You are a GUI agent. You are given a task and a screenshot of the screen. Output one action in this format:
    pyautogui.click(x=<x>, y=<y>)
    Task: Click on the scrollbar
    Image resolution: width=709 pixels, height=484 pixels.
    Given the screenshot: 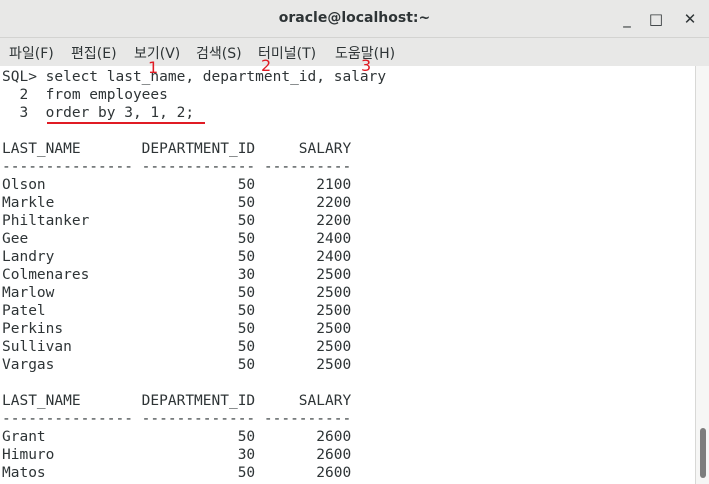 What is the action you would take?
    pyautogui.click(x=702, y=275)
    